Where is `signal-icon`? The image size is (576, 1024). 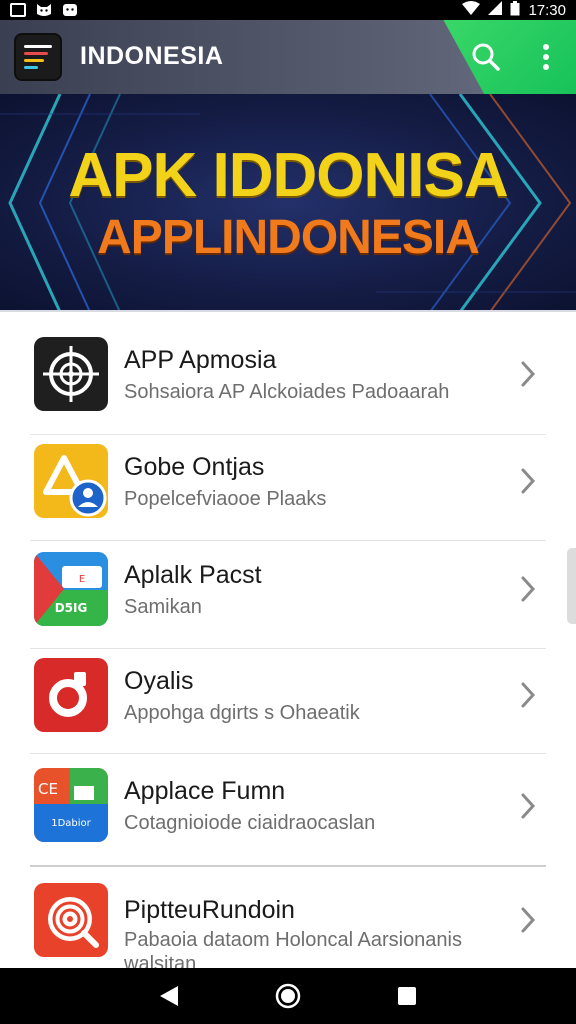 signal-icon is located at coordinates (495, 10).